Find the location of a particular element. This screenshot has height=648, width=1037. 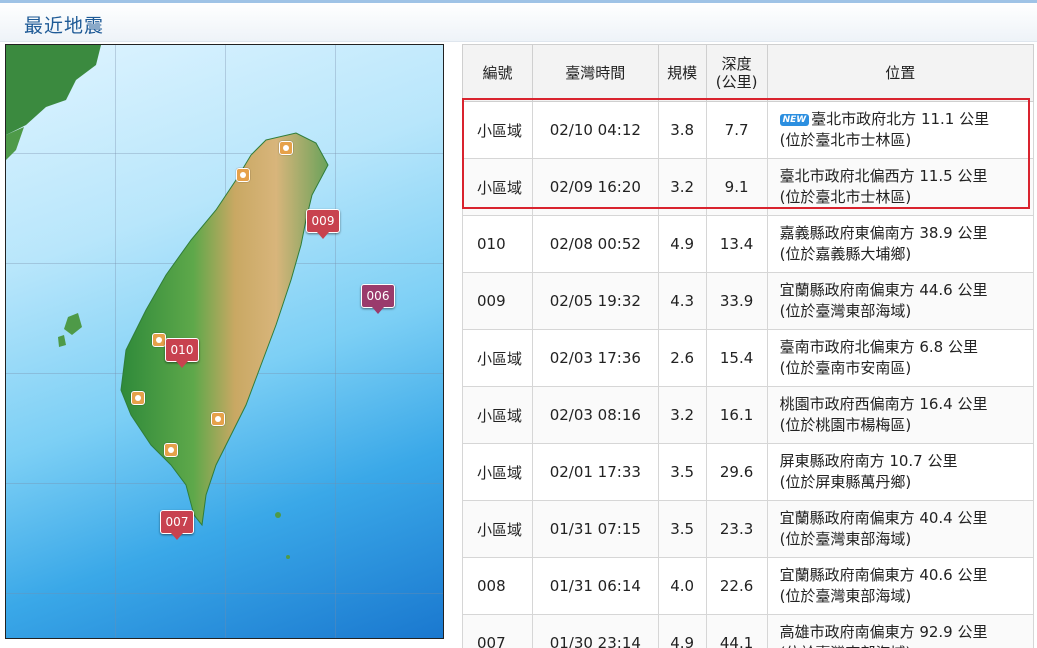

cell-depth: 7.7 is located at coordinates (736, 130).